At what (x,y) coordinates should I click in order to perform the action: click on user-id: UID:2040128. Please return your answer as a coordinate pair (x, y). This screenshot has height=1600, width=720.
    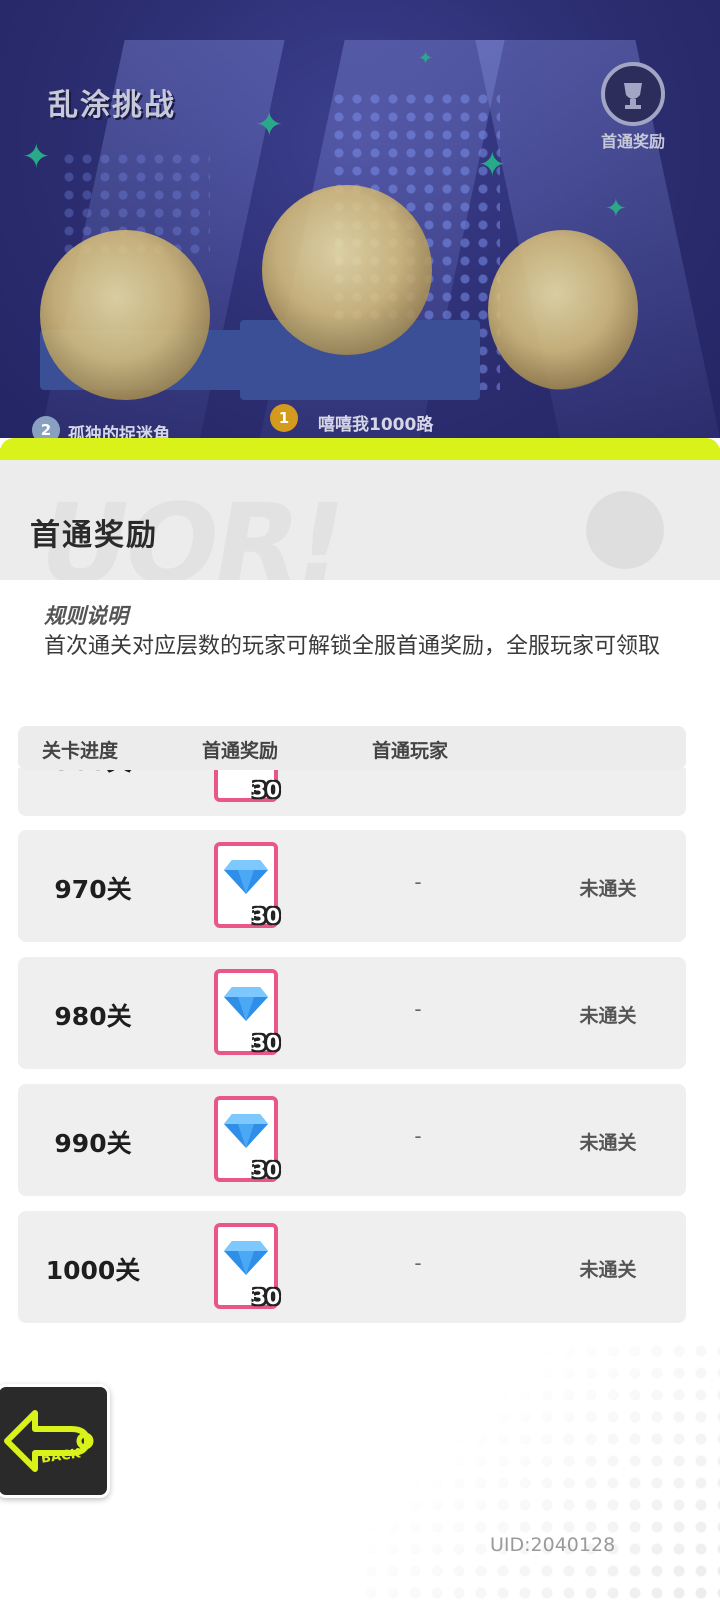
    Looking at the image, I should click on (553, 1545).